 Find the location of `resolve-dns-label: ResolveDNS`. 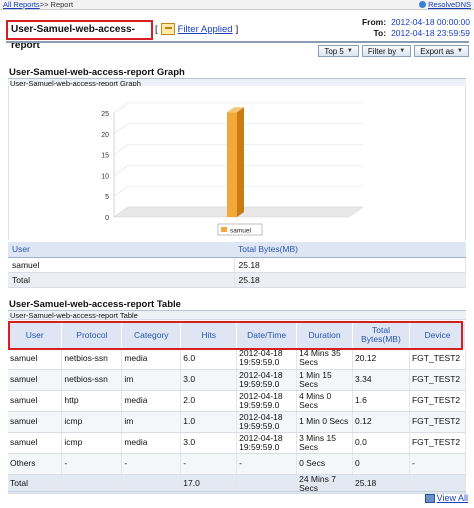

resolve-dns-label: ResolveDNS is located at coordinates (449, 4).